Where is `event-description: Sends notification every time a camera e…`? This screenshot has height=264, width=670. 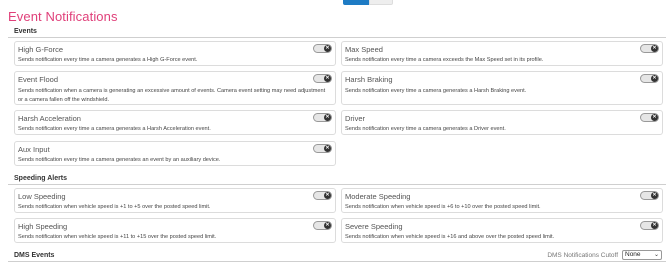 event-description: Sends notification every time a camera e… is located at coordinates (444, 60).